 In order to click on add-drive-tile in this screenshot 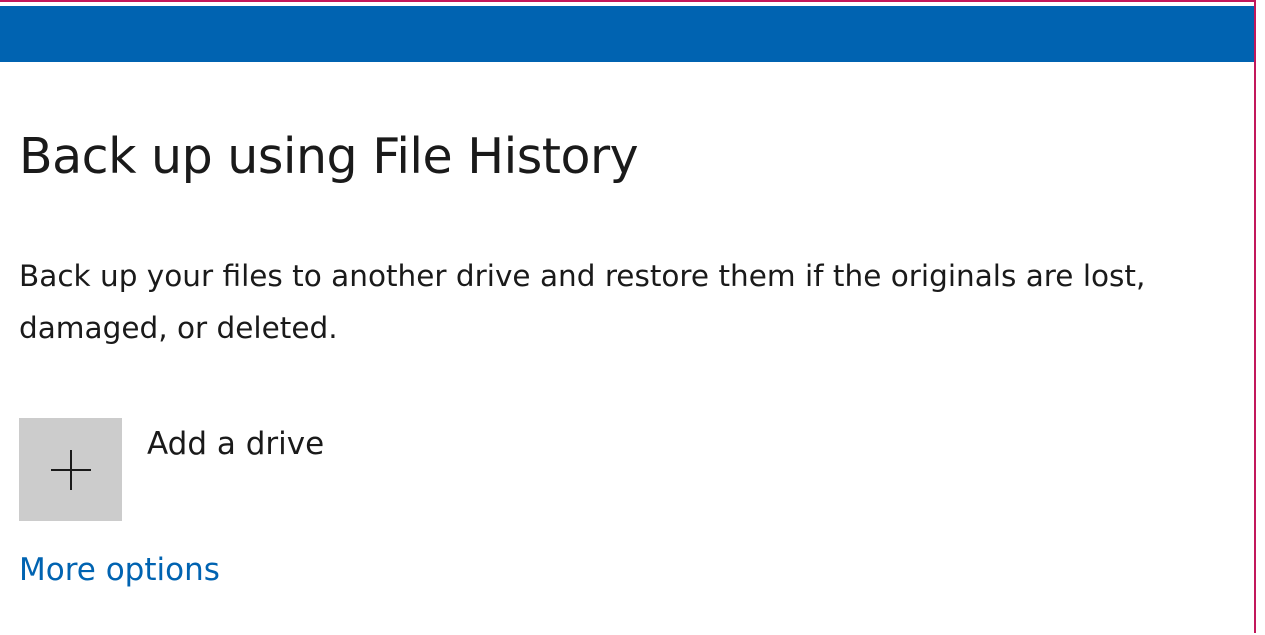, I will do `click(70, 469)`.